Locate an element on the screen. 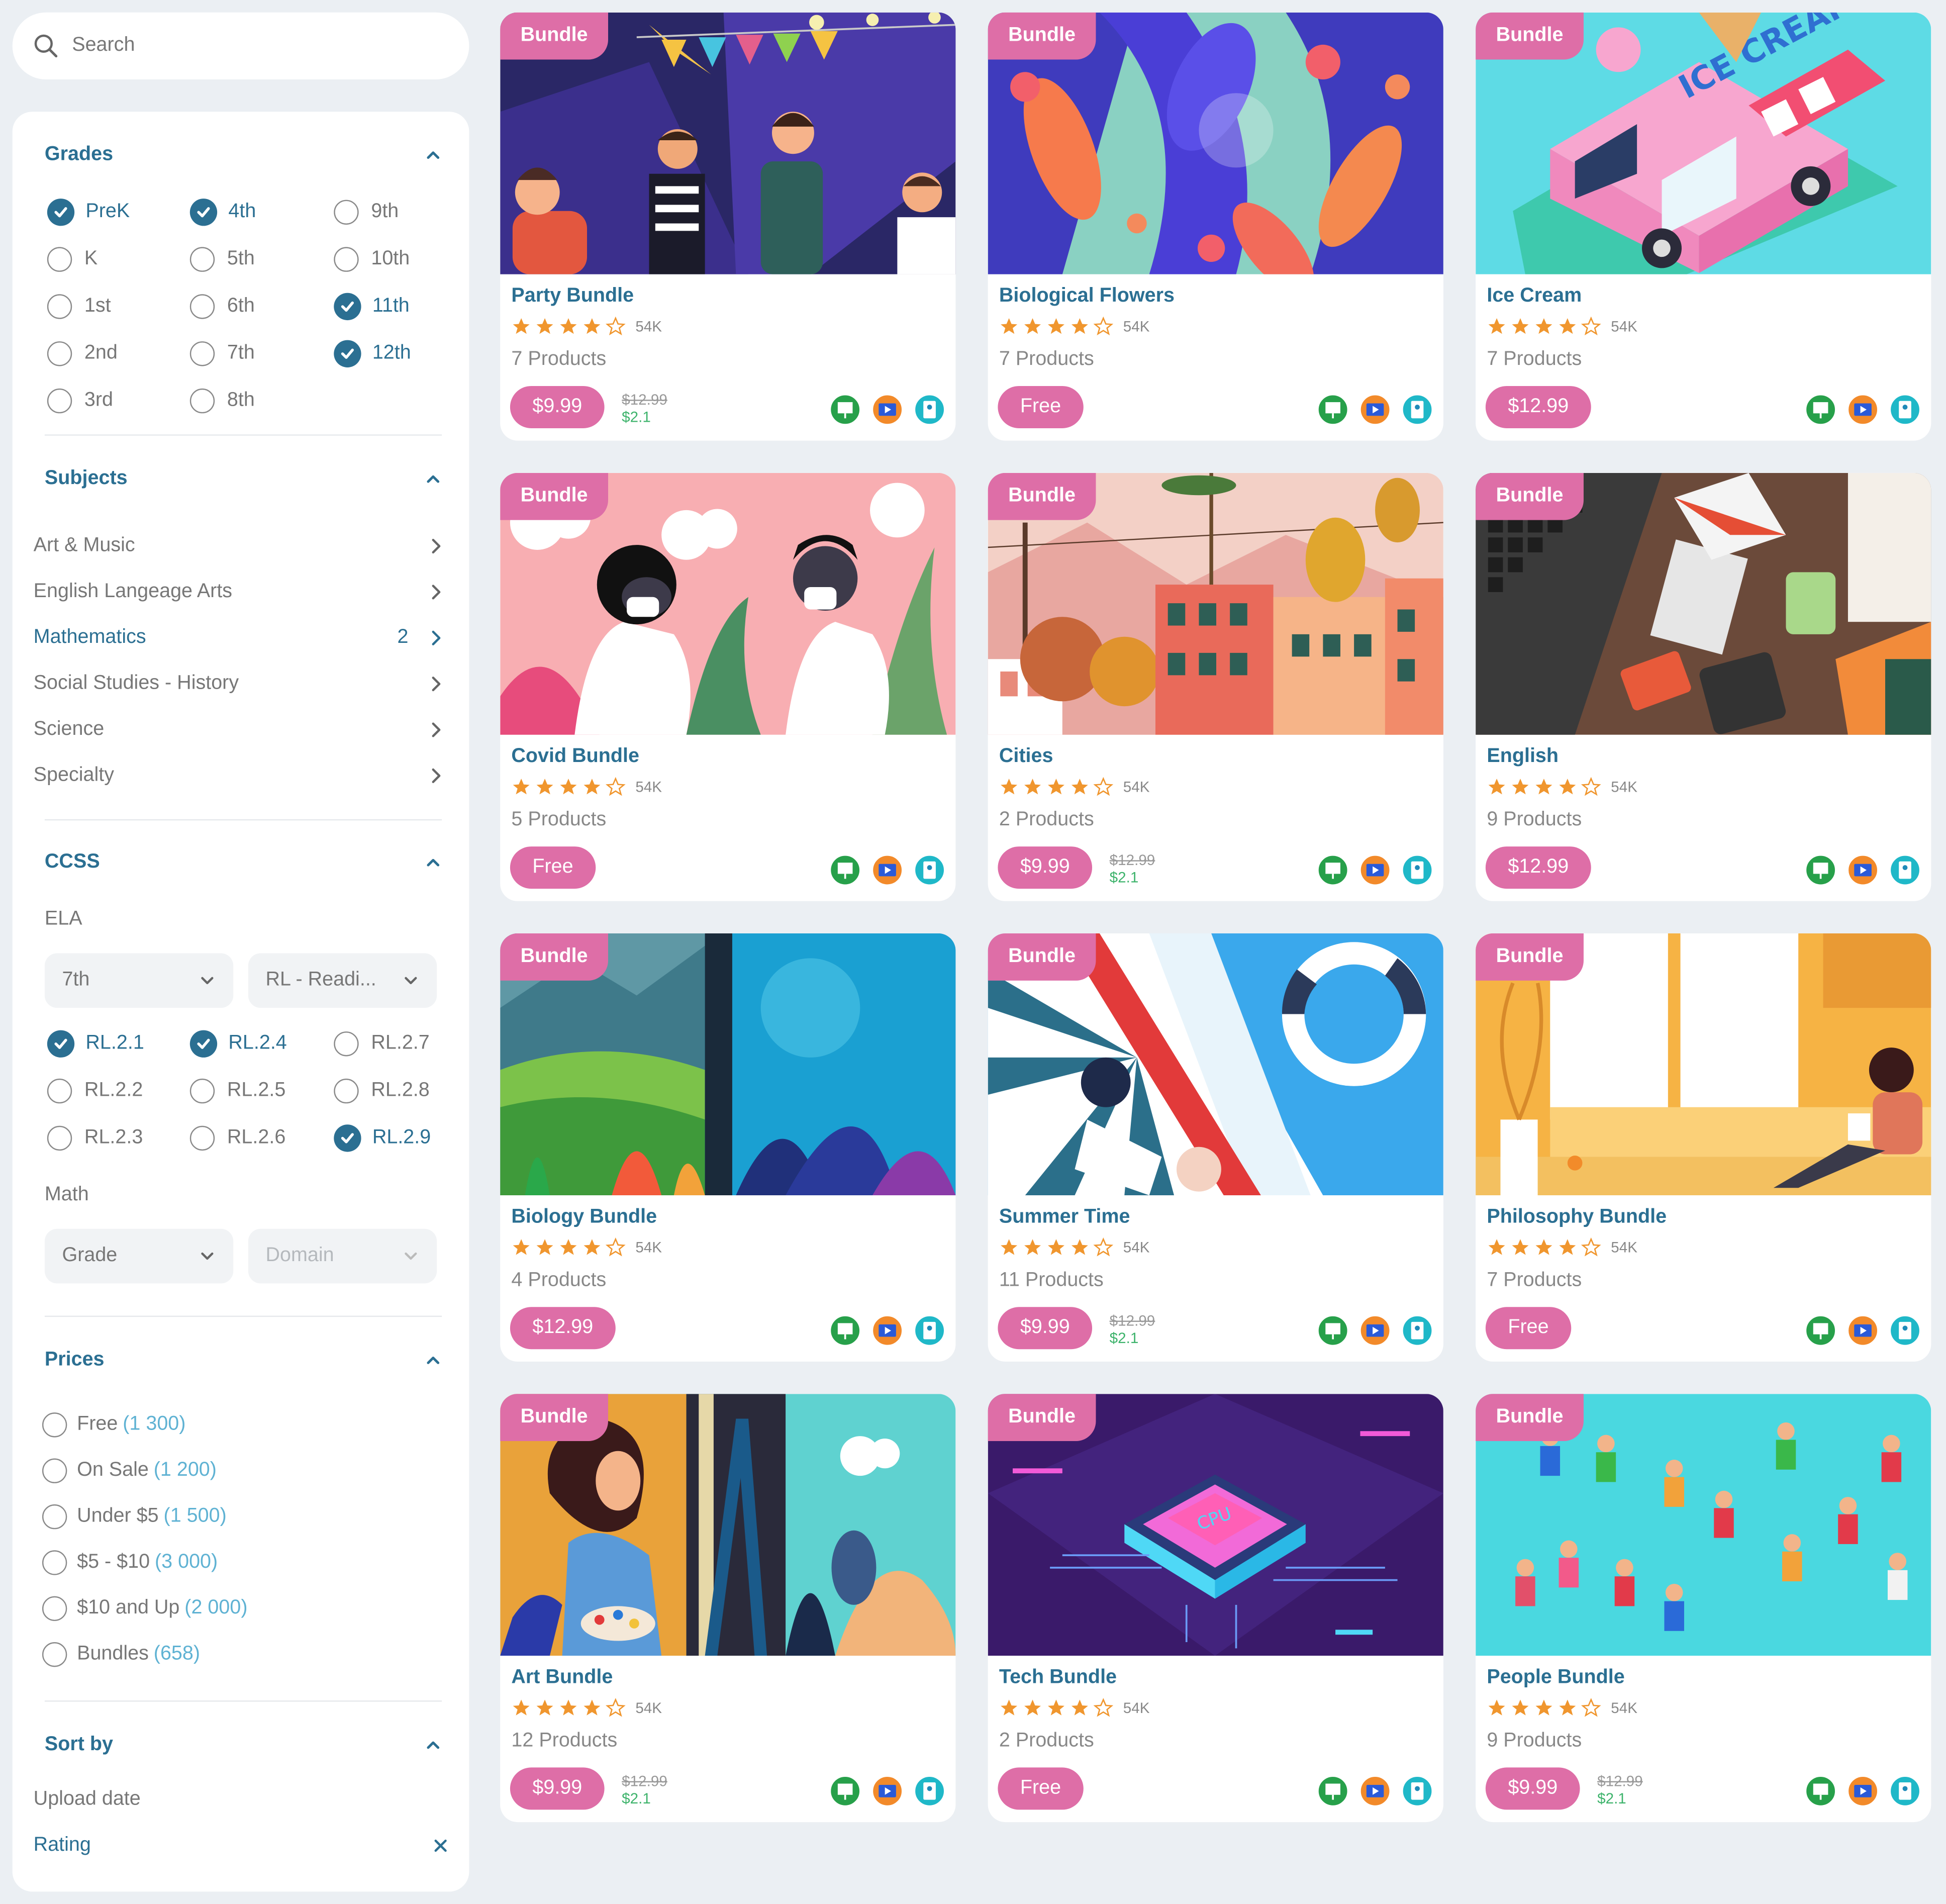 Image resolution: width=1946 pixels, height=1904 pixels. card-title: Party Bundle is located at coordinates (573, 296).